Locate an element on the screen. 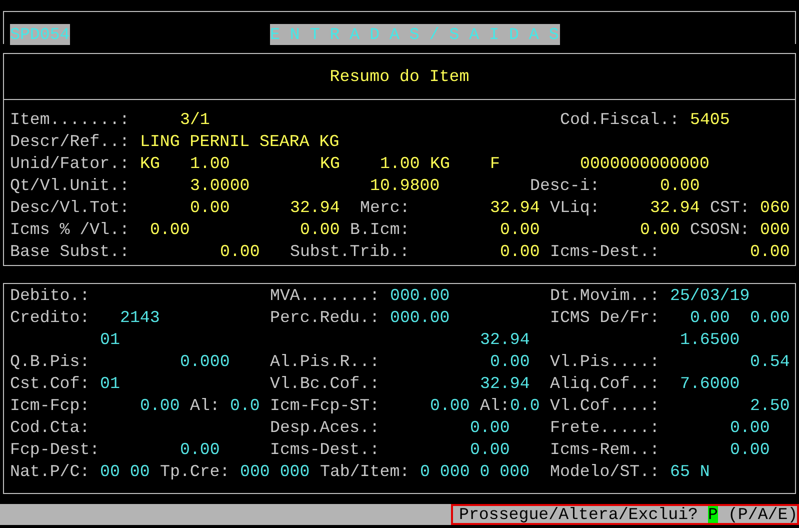 The image size is (799, 528). field-label: Al.Pis.R..: is located at coordinates (325, 362).